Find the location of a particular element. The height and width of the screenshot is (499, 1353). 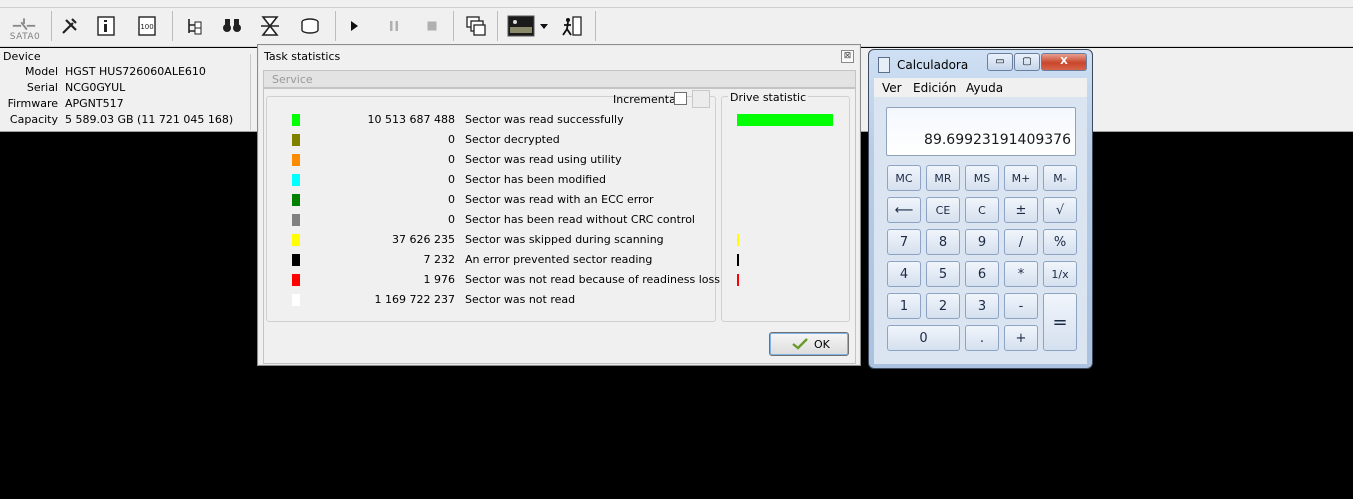

digit-5-button: 5 is located at coordinates (943, 274).